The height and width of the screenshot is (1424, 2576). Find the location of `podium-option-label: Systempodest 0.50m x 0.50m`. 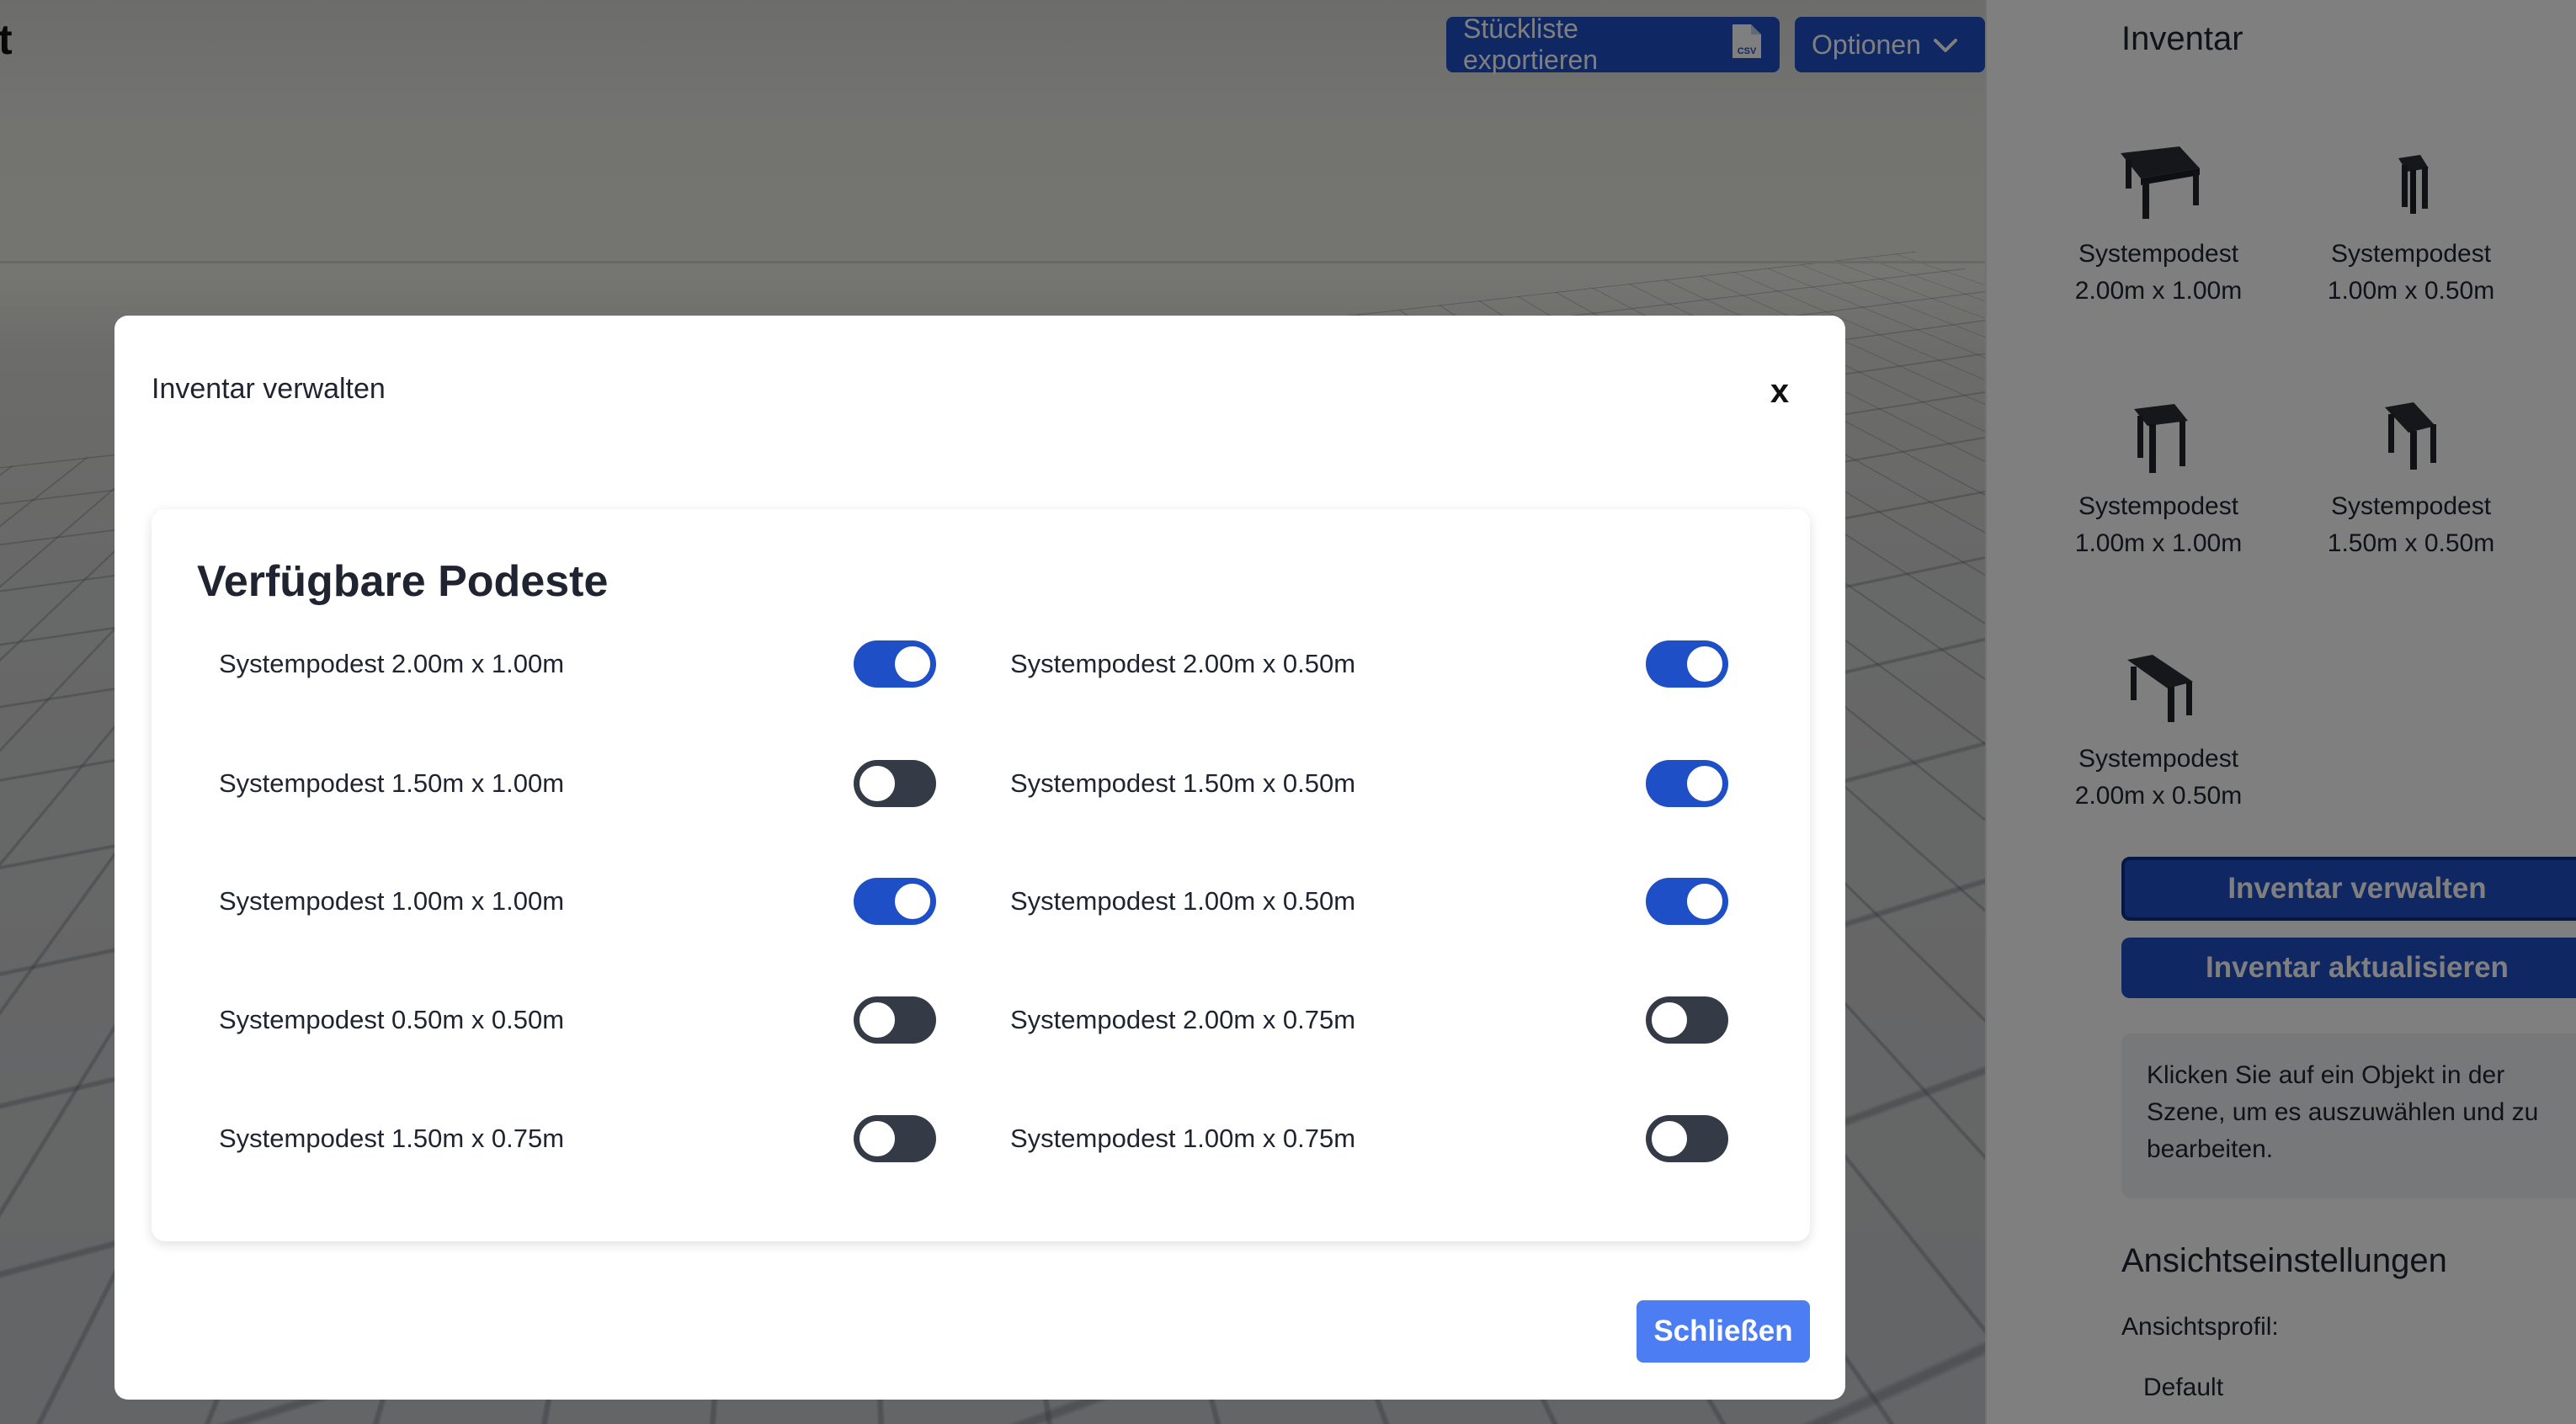

podium-option-label: Systempodest 0.50m x 0.50m is located at coordinates (392, 1020).